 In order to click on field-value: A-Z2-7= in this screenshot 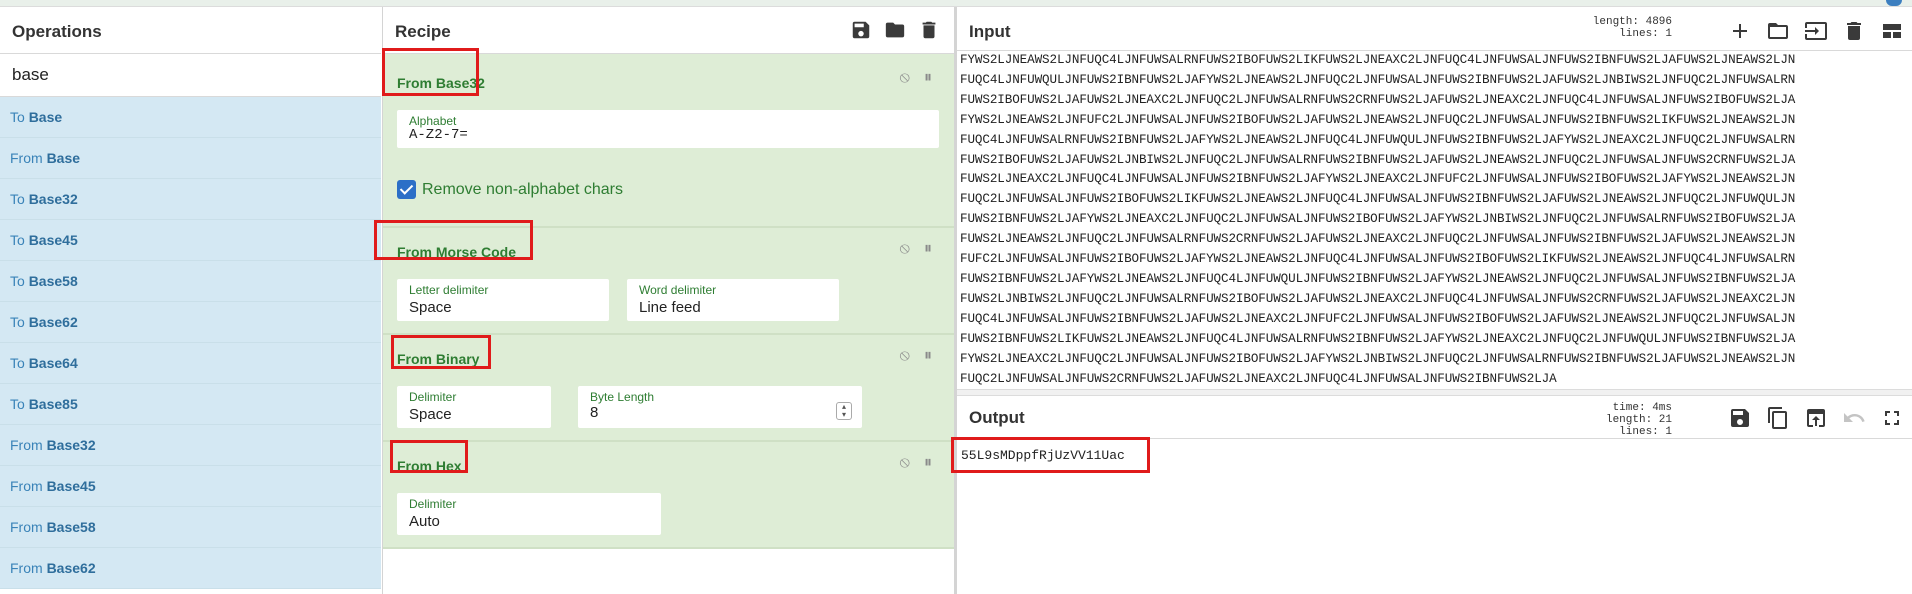, I will do `click(438, 135)`.